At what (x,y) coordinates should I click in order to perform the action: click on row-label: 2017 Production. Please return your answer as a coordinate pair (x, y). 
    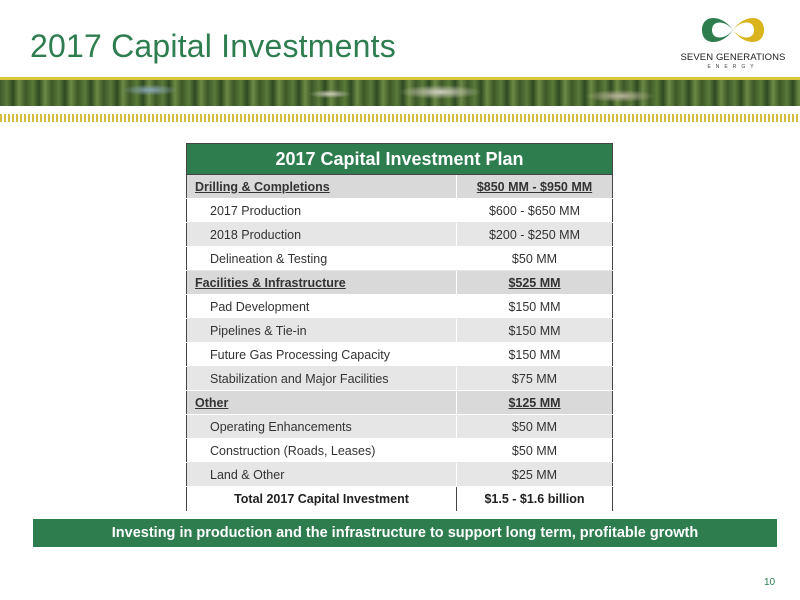
    Looking at the image, I should click on (321, 210).